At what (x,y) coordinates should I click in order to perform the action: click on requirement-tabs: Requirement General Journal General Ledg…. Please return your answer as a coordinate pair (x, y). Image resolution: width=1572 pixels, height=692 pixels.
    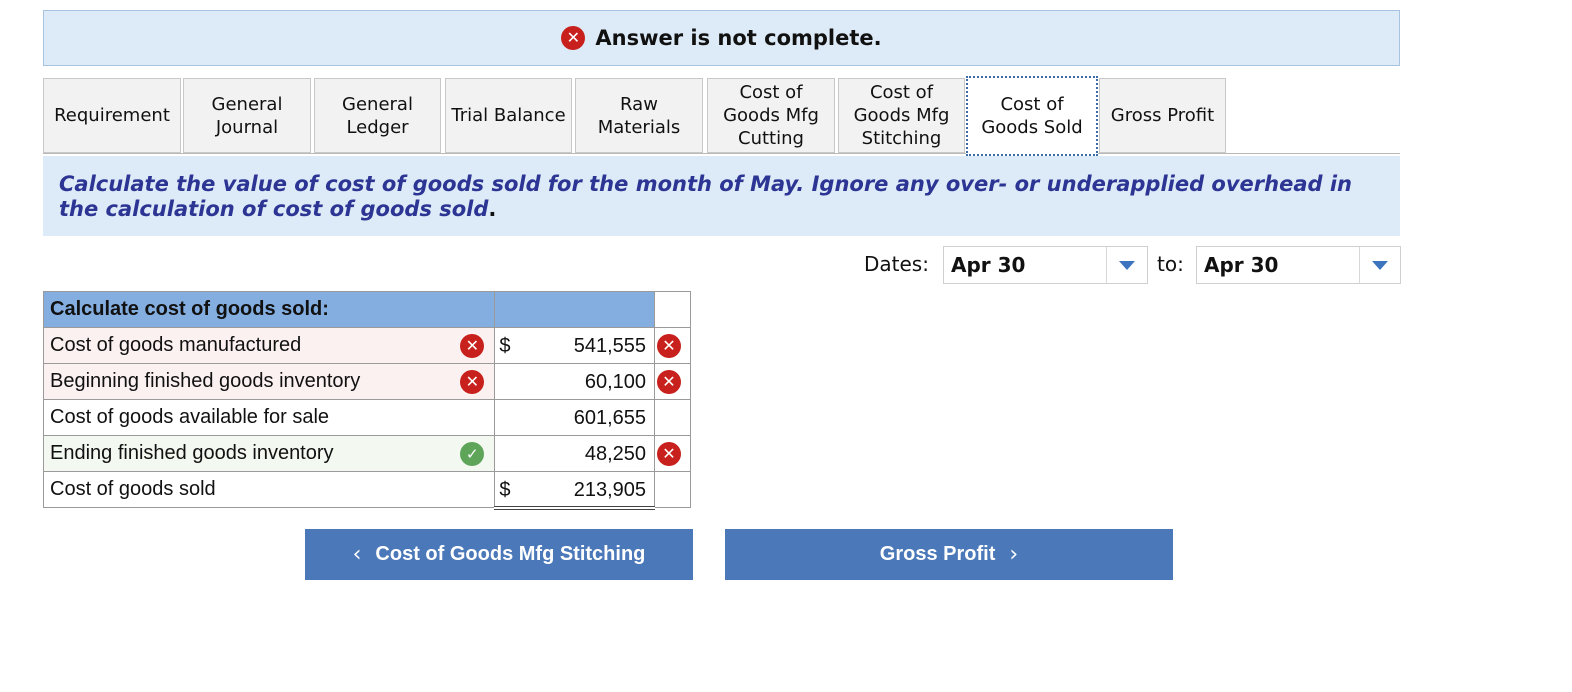
    Looking at the image, I should click on (721, 116).